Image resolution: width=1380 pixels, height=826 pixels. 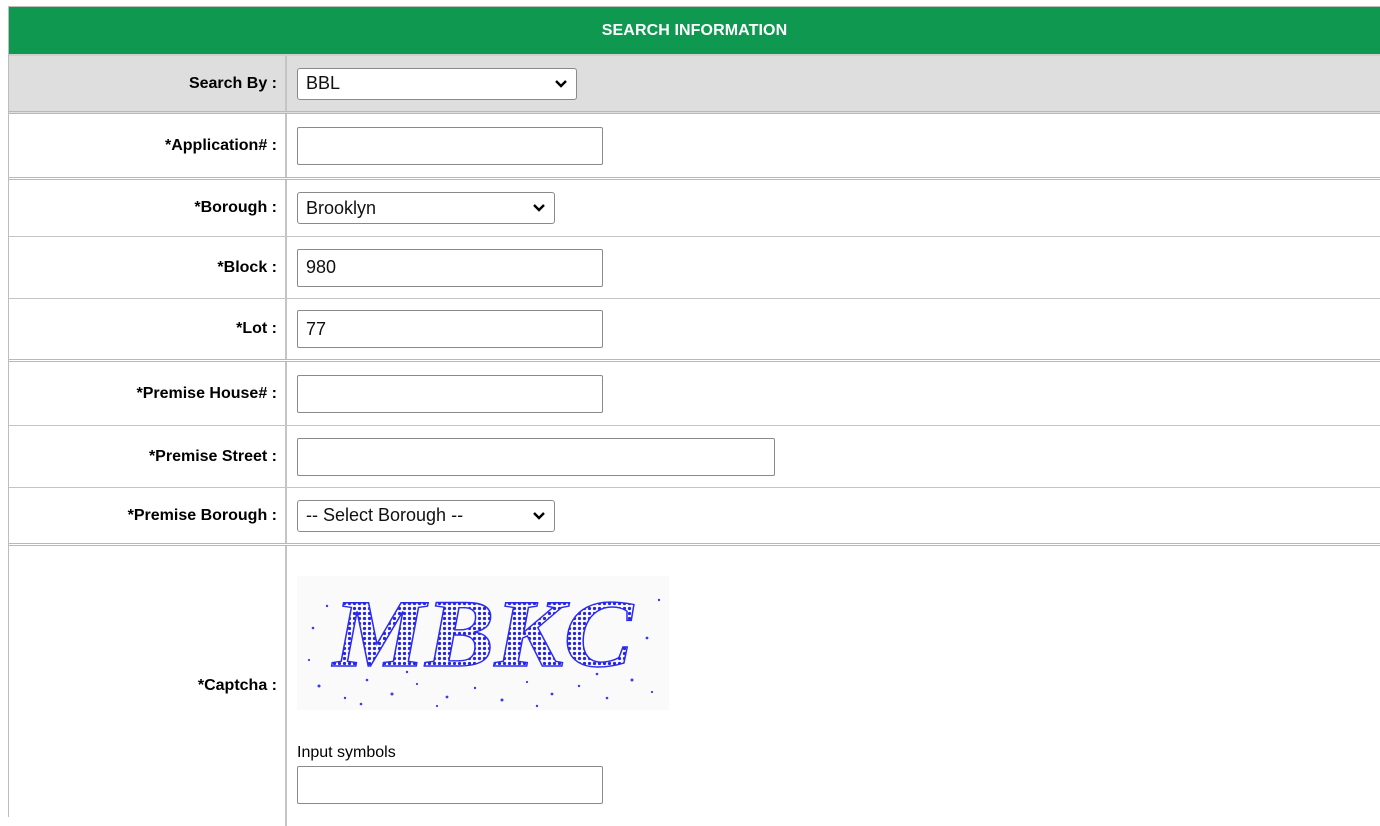 I want to click on search-by-row: Search By : BBL, so click(x=694, y=85).